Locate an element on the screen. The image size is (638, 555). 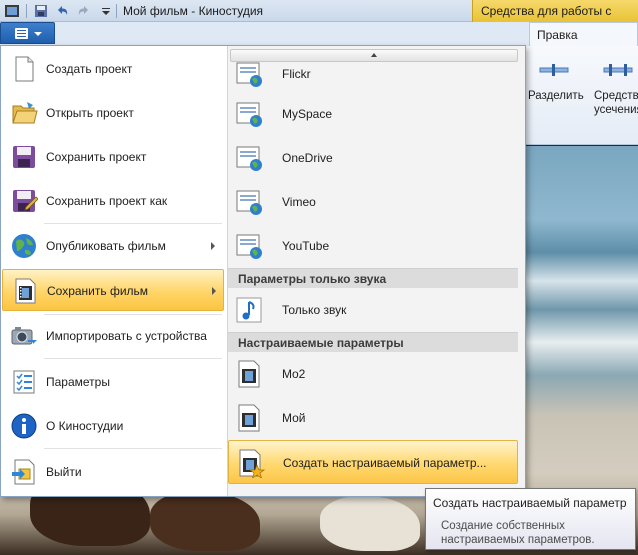
options-list-icon is located at coordinates (24, 382).